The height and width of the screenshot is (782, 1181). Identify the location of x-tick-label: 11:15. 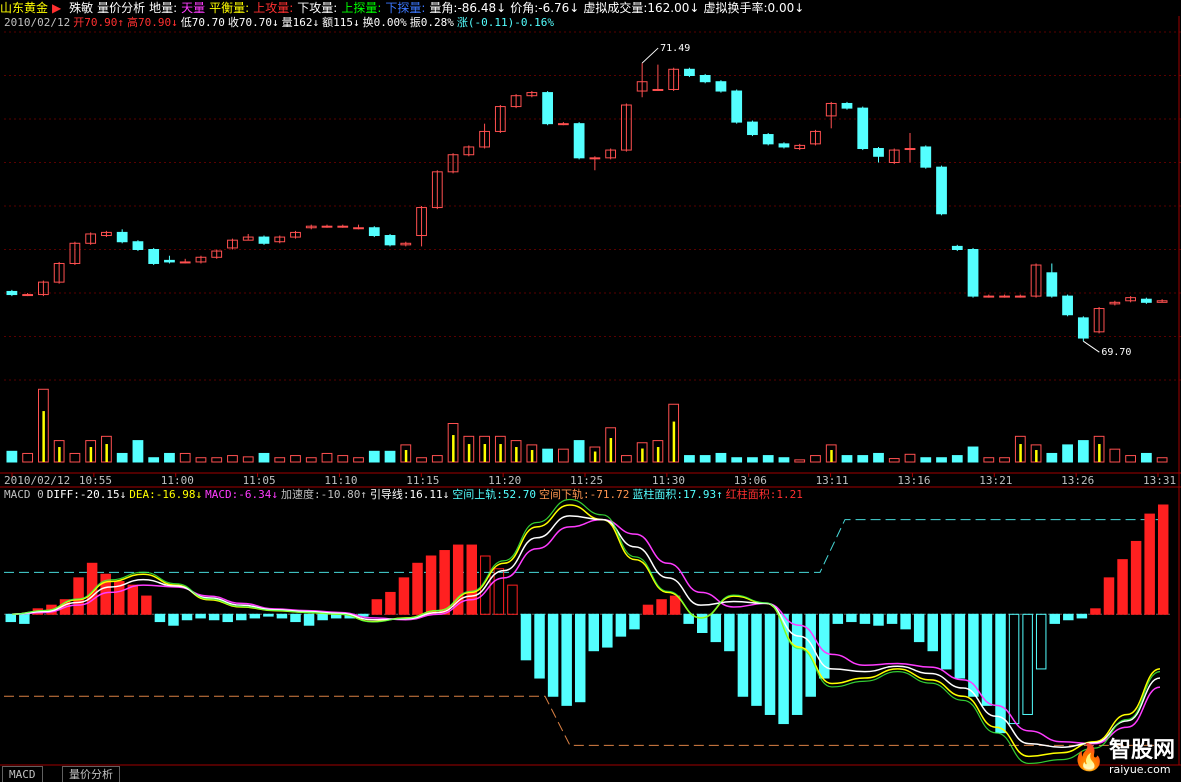
(422, 480).